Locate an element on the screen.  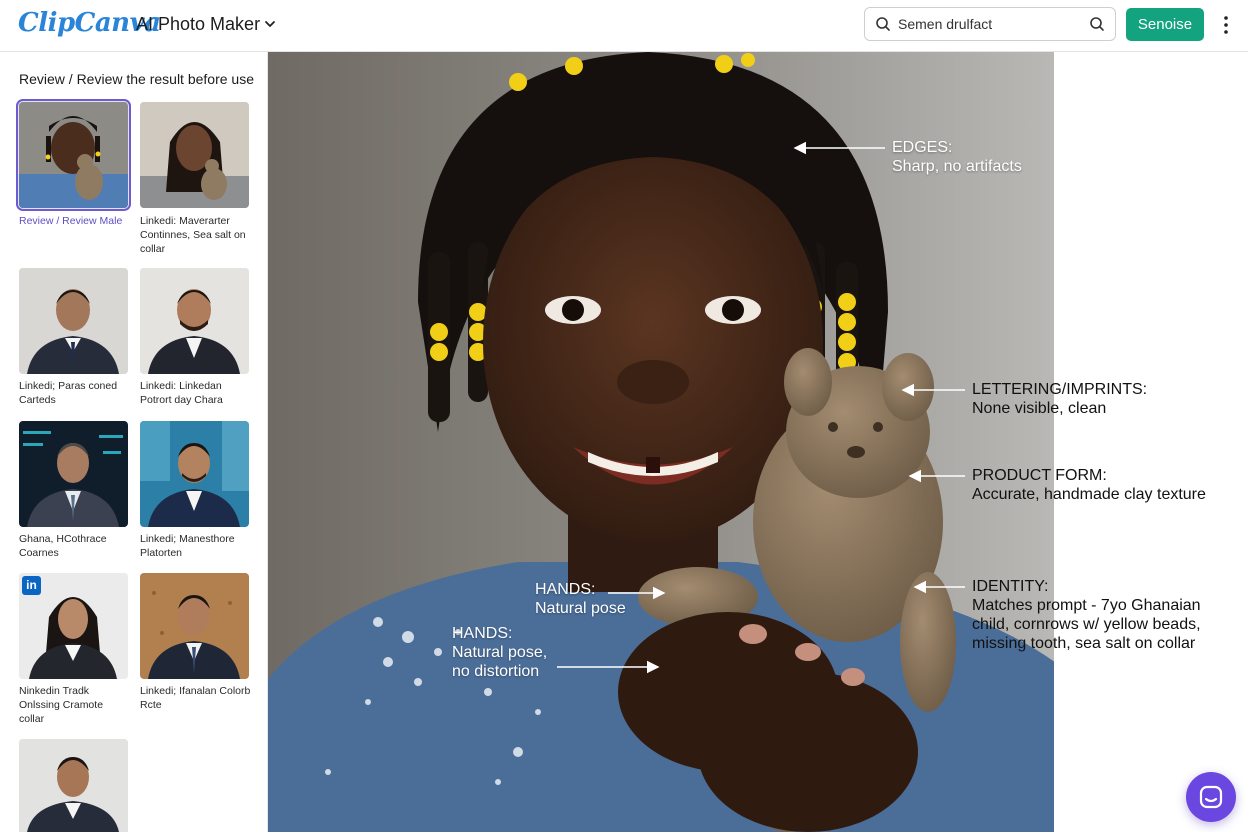
thumbnail-caption: Review / Review Male is located at coordinates (75, 221).